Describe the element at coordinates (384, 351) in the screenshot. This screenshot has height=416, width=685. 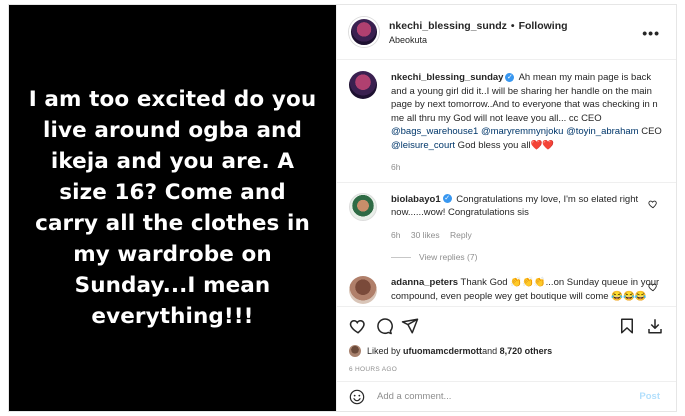
I see `likes-prefix: Liked by` at that location.